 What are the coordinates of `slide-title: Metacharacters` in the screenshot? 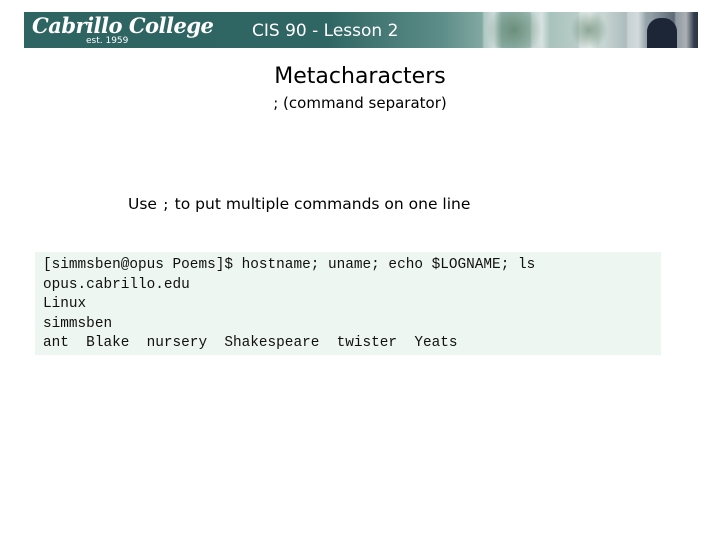 It's located at (360, 76).